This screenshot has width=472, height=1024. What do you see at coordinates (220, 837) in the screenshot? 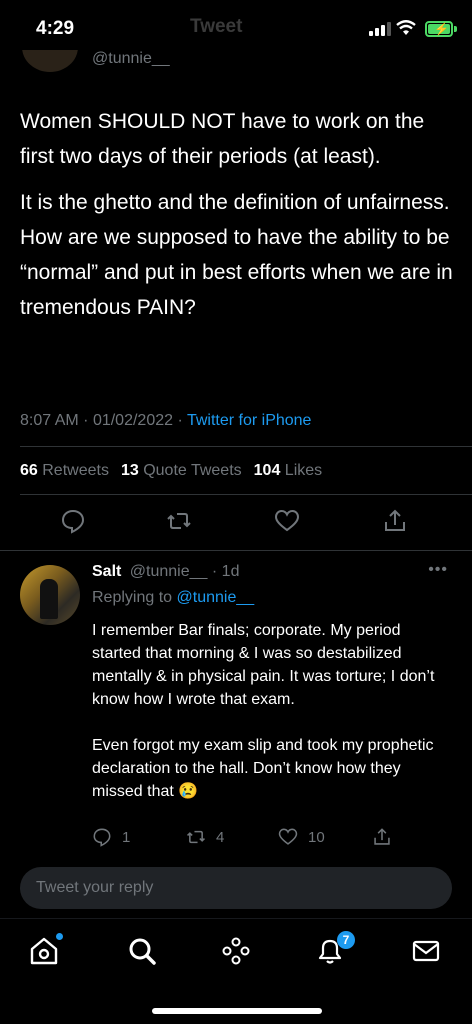
I see `retweet-count: 4` at bounding box center [220, 837].